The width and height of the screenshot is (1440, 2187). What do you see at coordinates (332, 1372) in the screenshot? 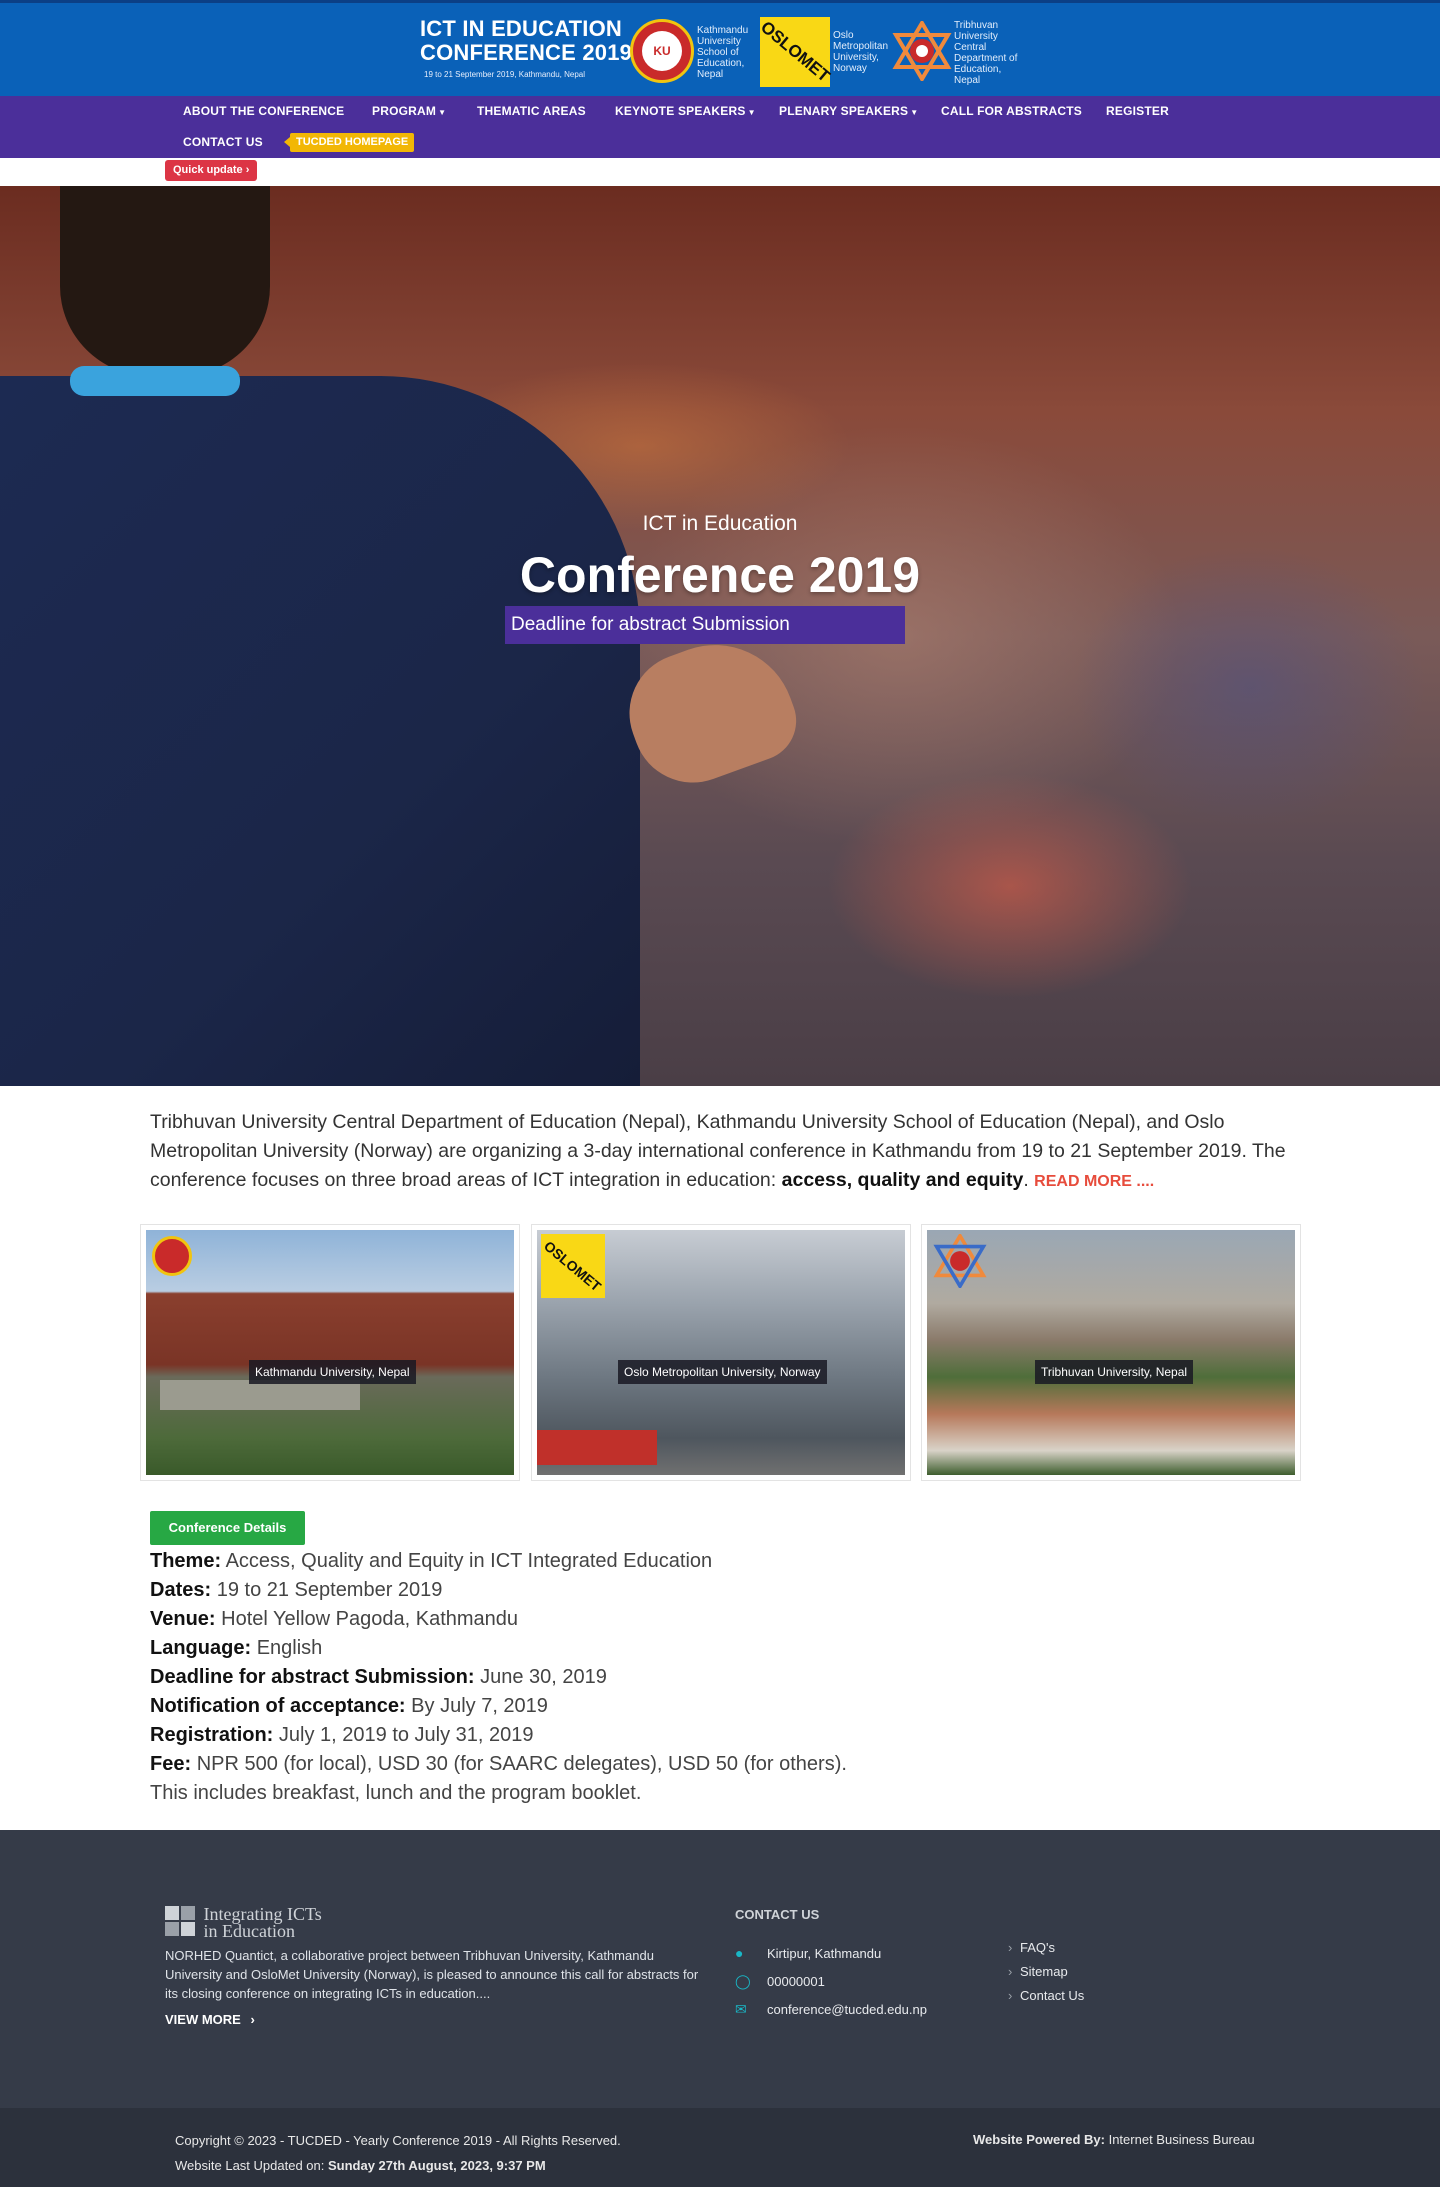
I see `card-caption: Kathmandu University, Nepal` at bounding box center [332, 1372].